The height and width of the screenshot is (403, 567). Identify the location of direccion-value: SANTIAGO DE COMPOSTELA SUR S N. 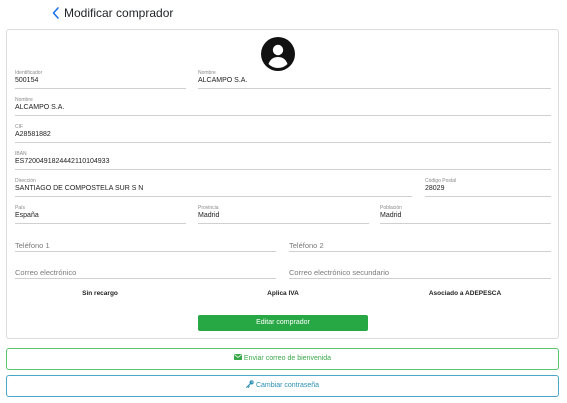
(79, 188).